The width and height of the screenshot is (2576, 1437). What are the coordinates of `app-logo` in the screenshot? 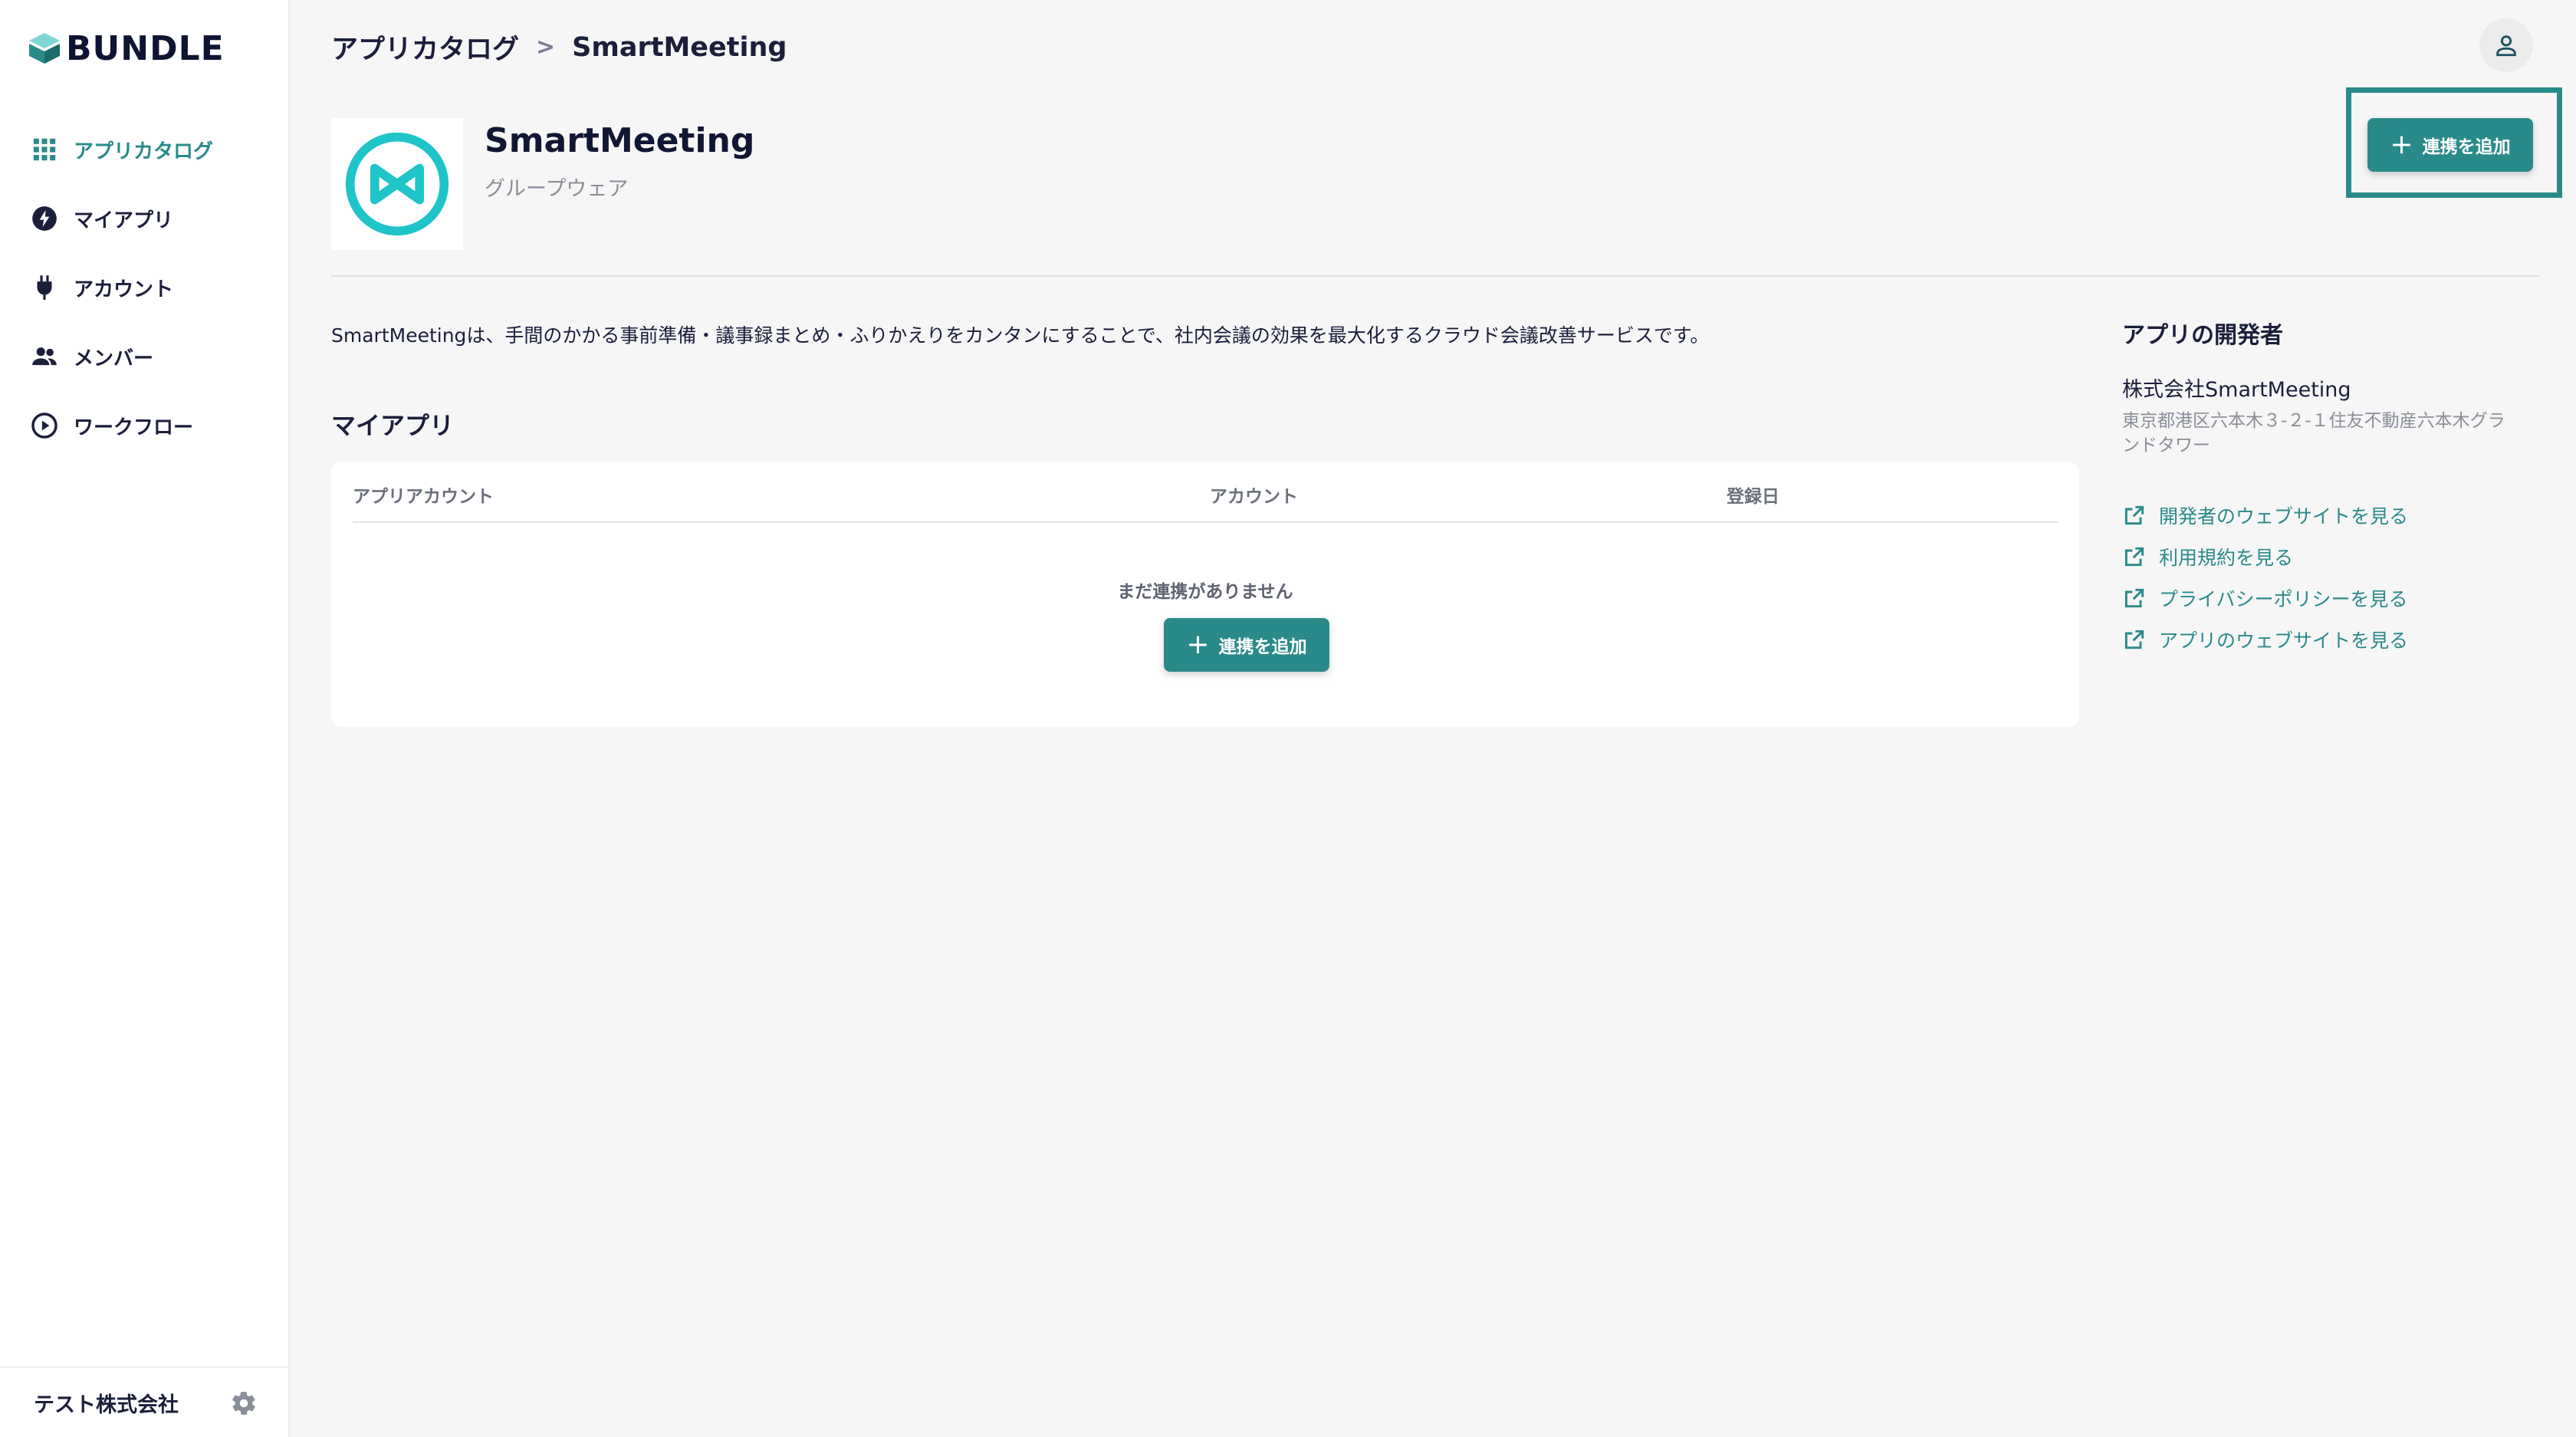 It's located at (397, 184).